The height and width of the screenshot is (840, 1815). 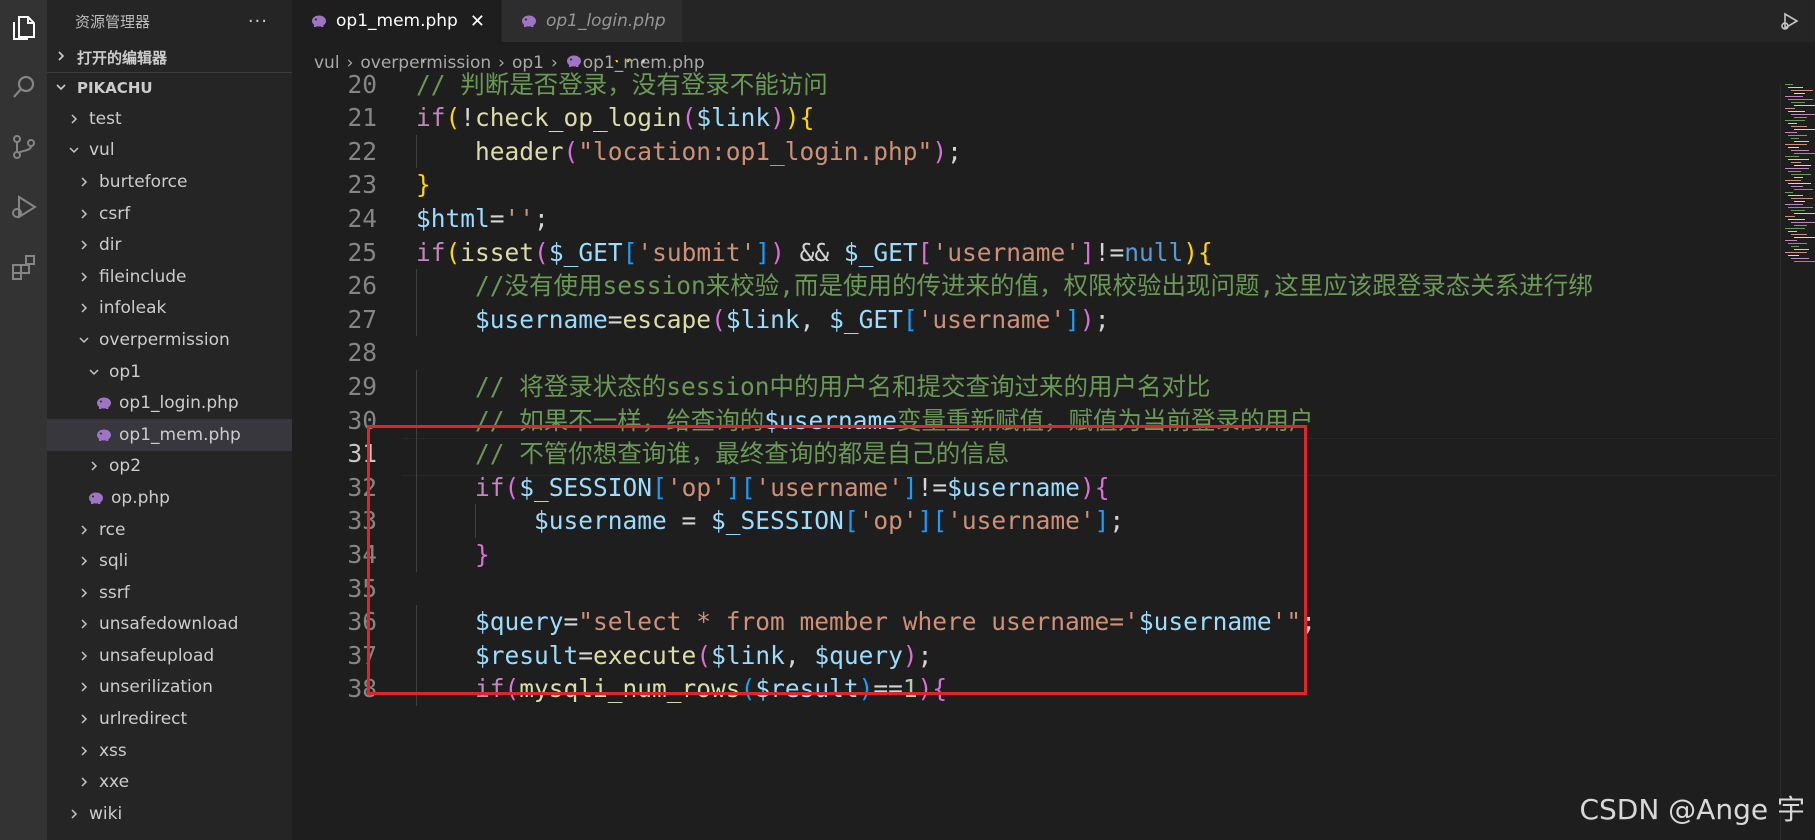 What do you see at coordinates (362, 454) in the screenshot?
I see `line-number: 31` at bounding box center [362, 454].